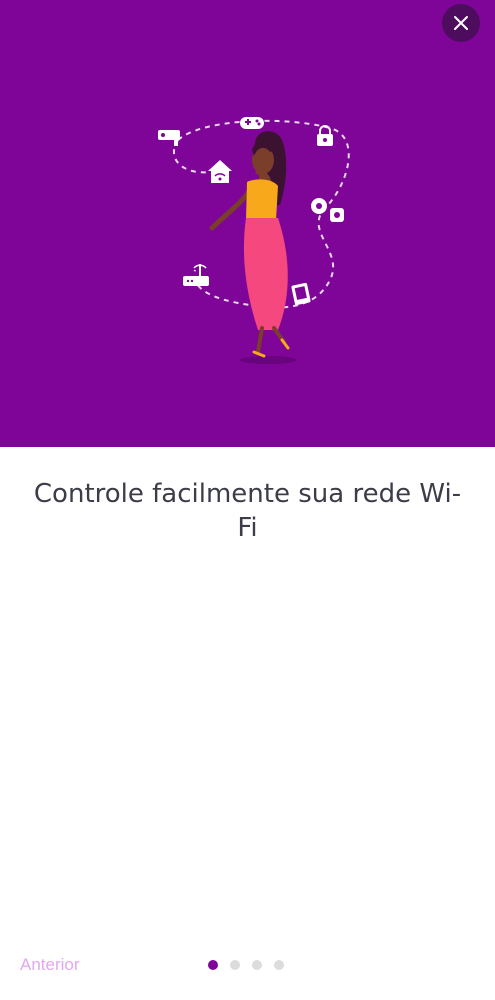  What do you see at coordinates (301, 294) in the screenshot?
I see `tablet-icon` at bounding box center [301, 294].